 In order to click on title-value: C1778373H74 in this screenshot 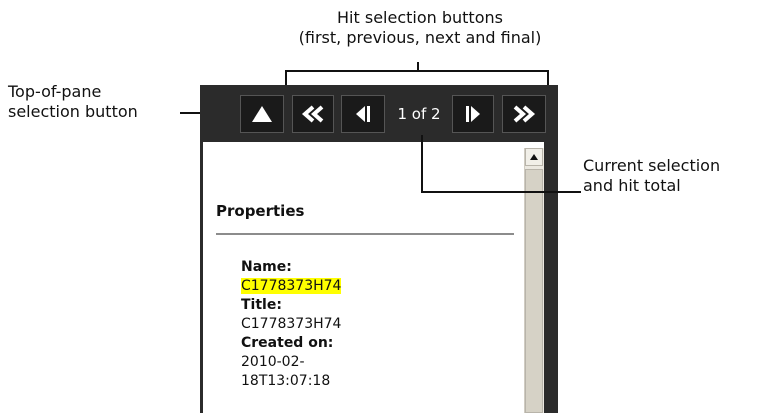, I will do `click(291, 324)`.